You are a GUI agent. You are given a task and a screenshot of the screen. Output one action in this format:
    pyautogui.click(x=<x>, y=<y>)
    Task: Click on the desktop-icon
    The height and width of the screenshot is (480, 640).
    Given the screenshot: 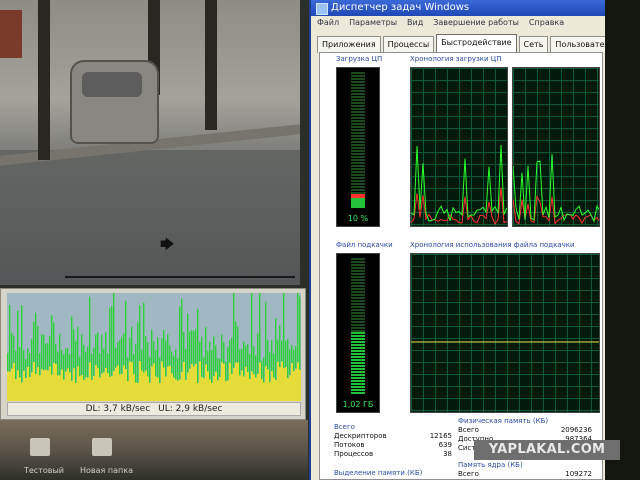 What is the action you would take?
    pyautogui.click(x=40, y=447)
    